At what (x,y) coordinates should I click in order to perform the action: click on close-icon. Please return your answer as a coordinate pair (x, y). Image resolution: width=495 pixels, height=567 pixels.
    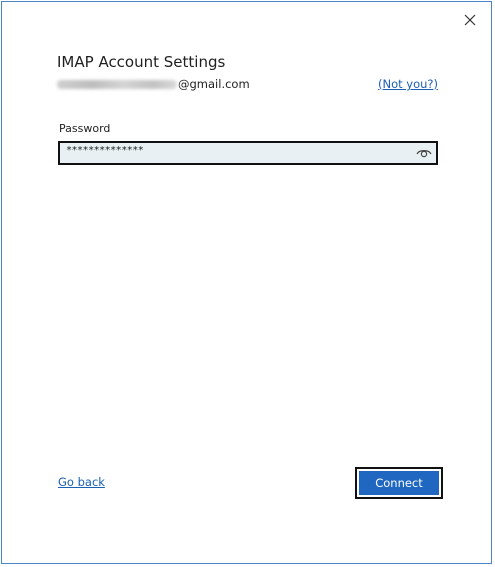
    Looking at the image, I should click on (470, 20).